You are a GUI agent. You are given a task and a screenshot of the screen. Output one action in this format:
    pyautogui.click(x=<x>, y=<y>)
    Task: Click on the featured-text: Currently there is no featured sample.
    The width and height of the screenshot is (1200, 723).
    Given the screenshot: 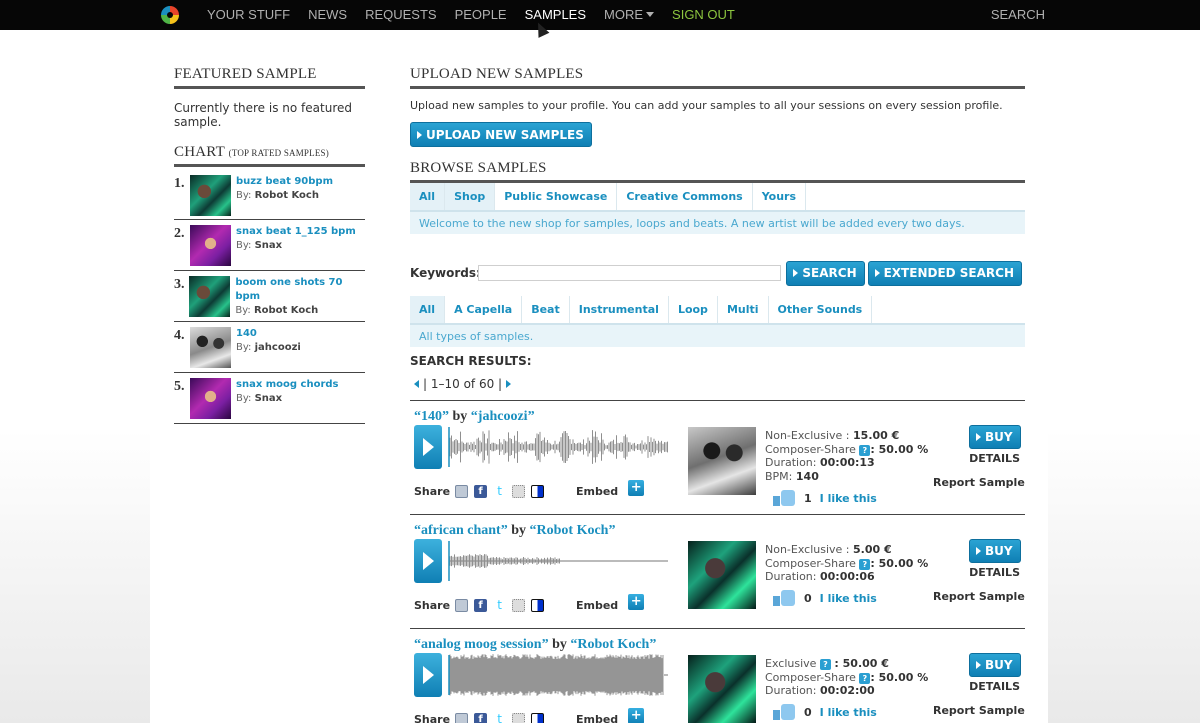 What is the action you would take?
    pyautogui.click(x=263, y=115)
    